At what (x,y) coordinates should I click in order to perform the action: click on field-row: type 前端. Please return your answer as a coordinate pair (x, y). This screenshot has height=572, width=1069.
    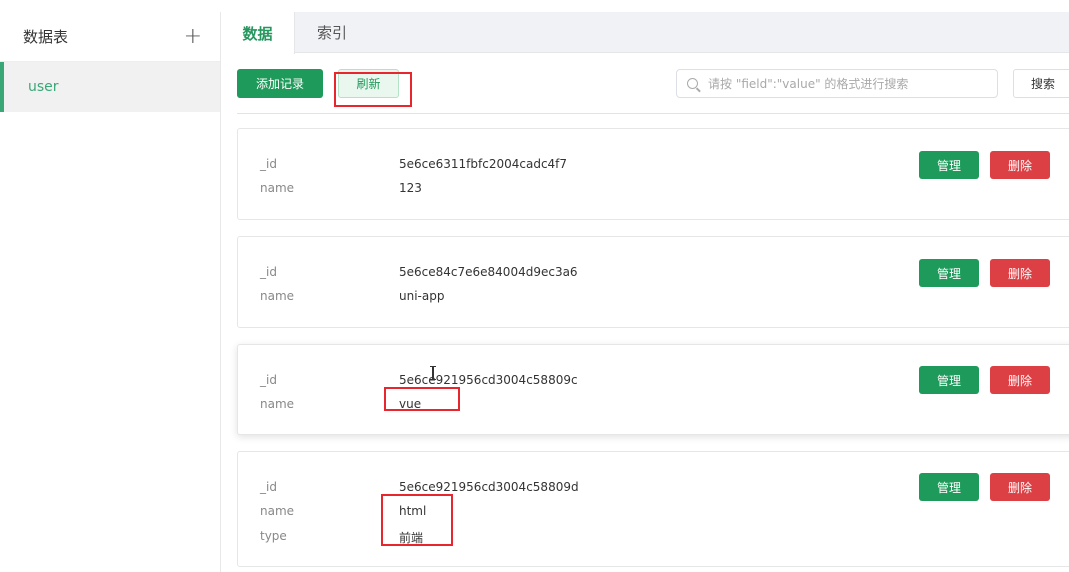
    Looking at the image, I should click on (341, 537).